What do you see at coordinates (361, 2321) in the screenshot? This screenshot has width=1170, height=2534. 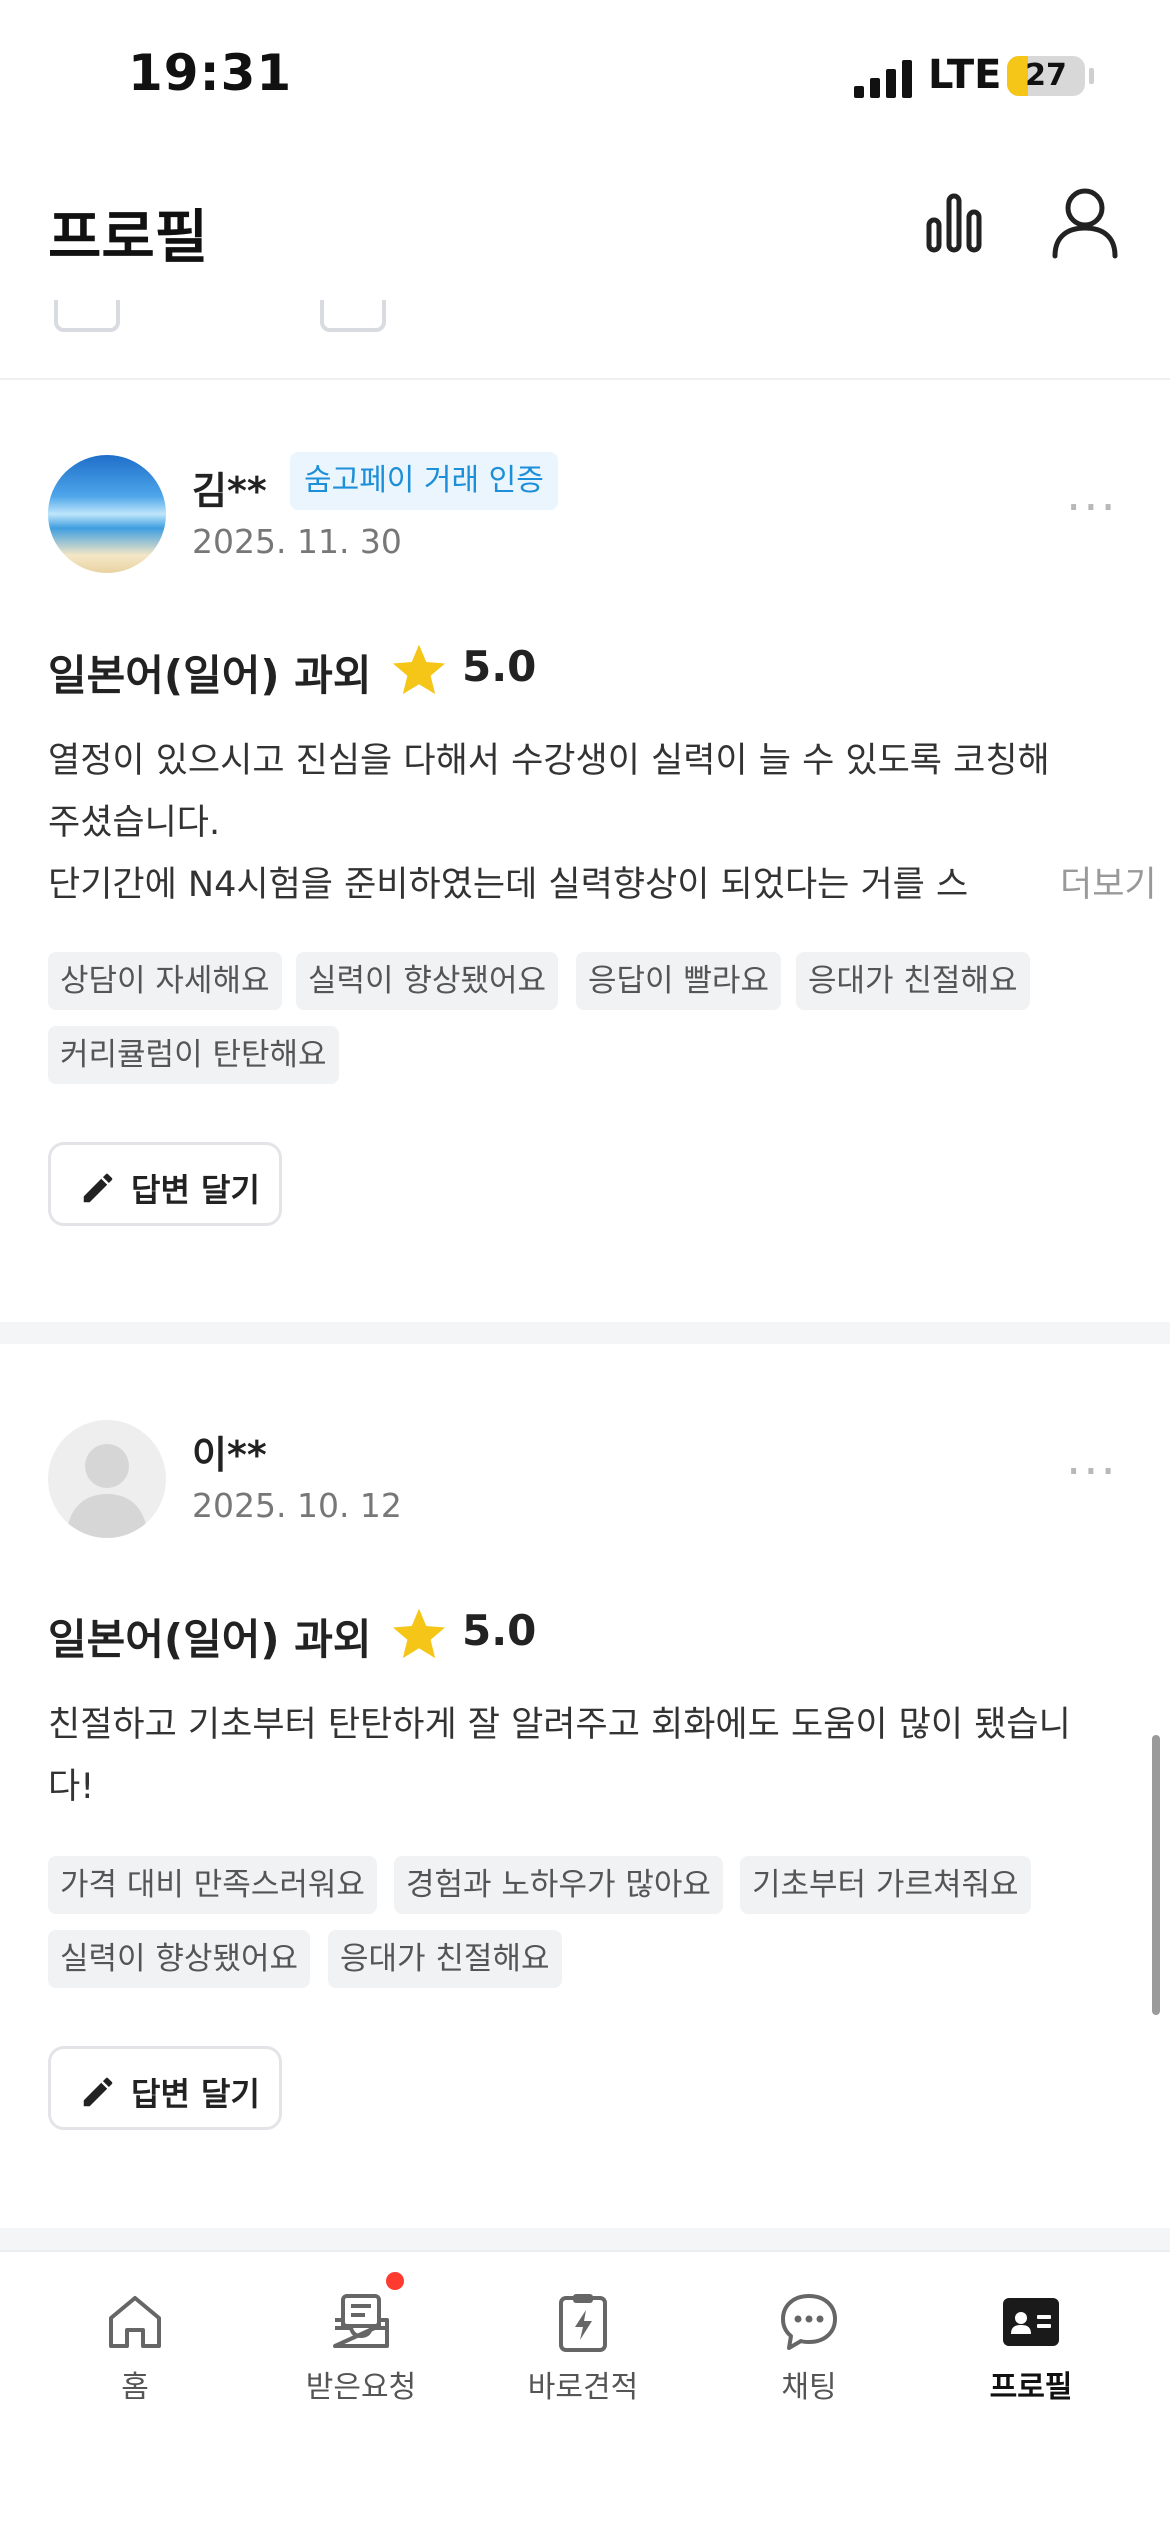 I see `inbox-icon` at bounding box center [361, 2321].